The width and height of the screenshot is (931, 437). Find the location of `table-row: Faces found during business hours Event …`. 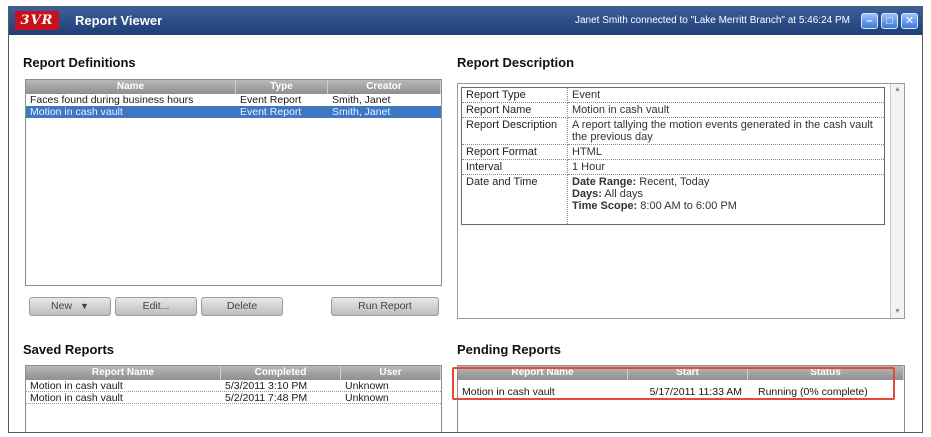

table-row: Faces found during business hours Event … is located at coordinates (233, 100).